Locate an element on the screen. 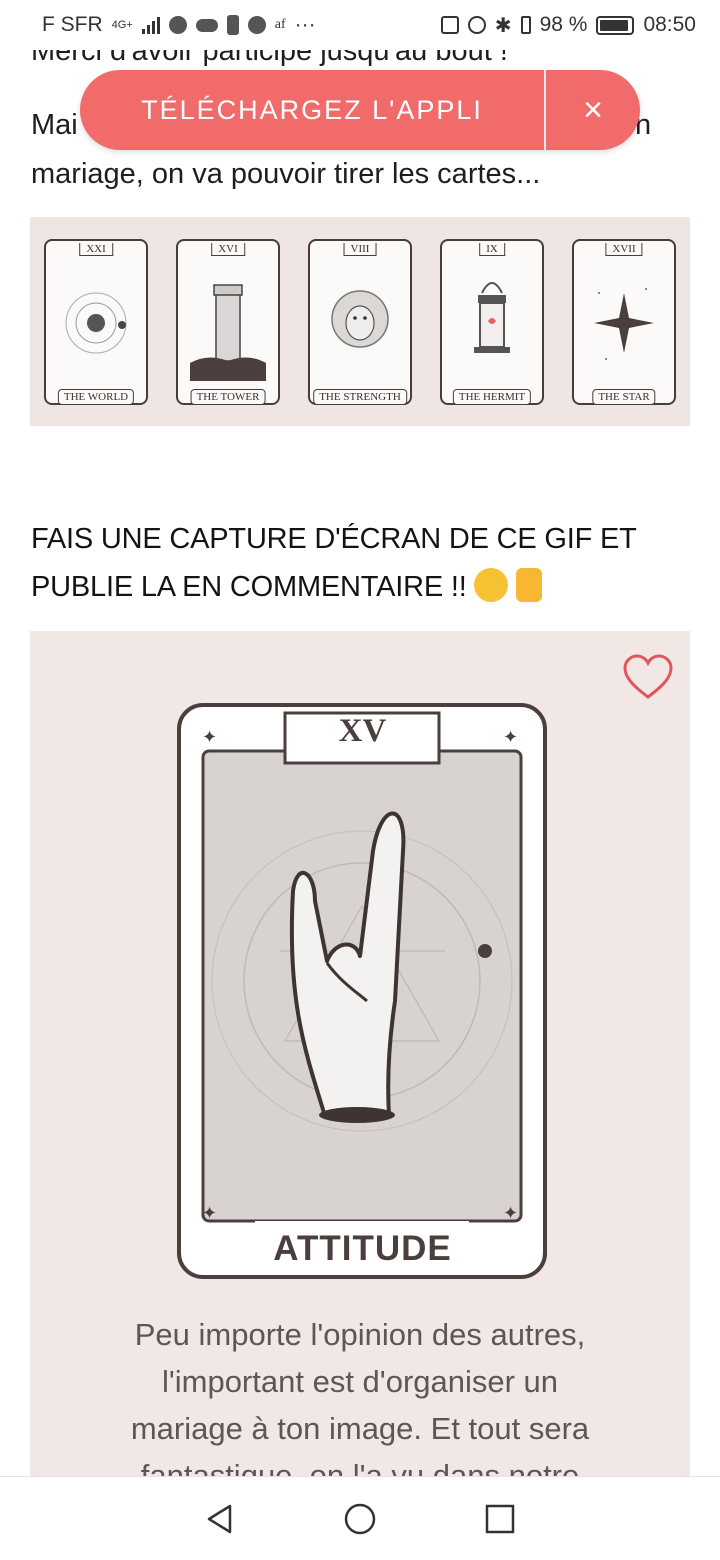 The width and height of the screenshot is (720, 1560). star-icon is located at coordinates (624, 323).